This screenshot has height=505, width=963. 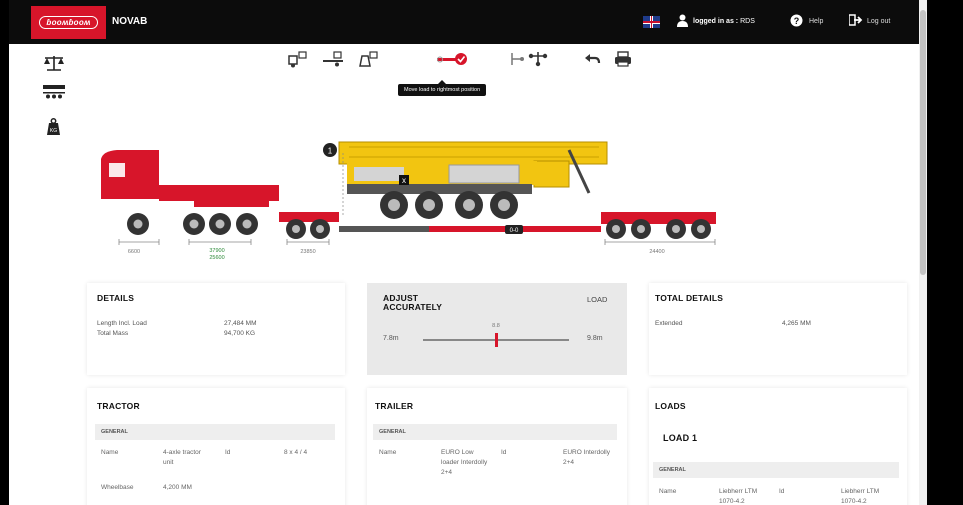 I want to click on details-label-length: Length Incl. Load, so click(x=122, y=323).